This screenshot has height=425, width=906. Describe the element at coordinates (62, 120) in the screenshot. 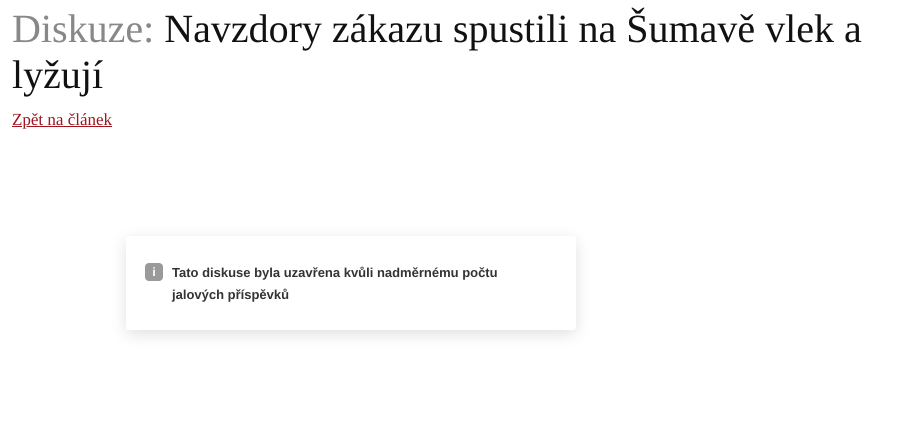

I see `back-link: Zpět na článek` at that location.